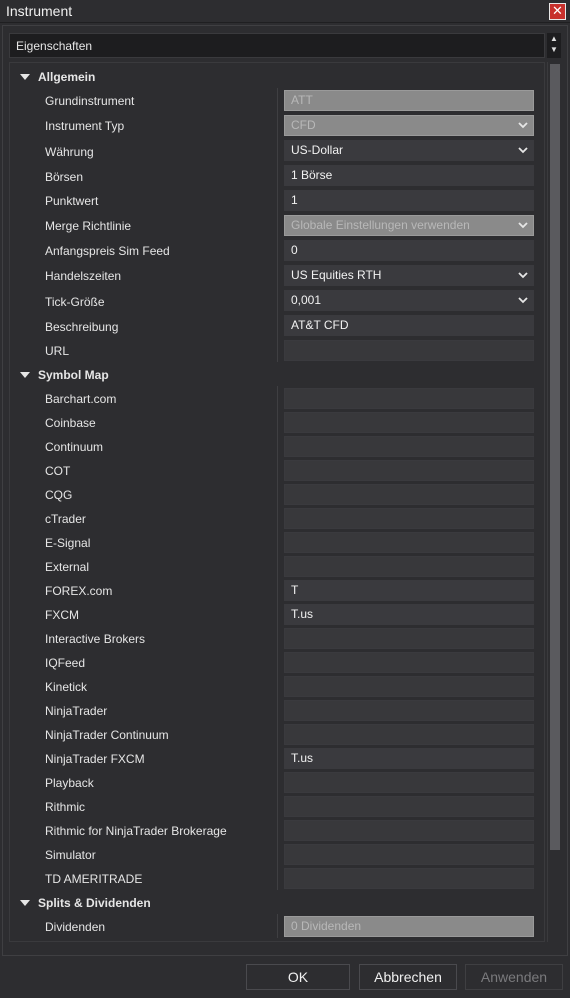  What do you see at coordinates (409, 250) in the screenshot?
I see `property-input: 0` at bounding box center [409, 250].